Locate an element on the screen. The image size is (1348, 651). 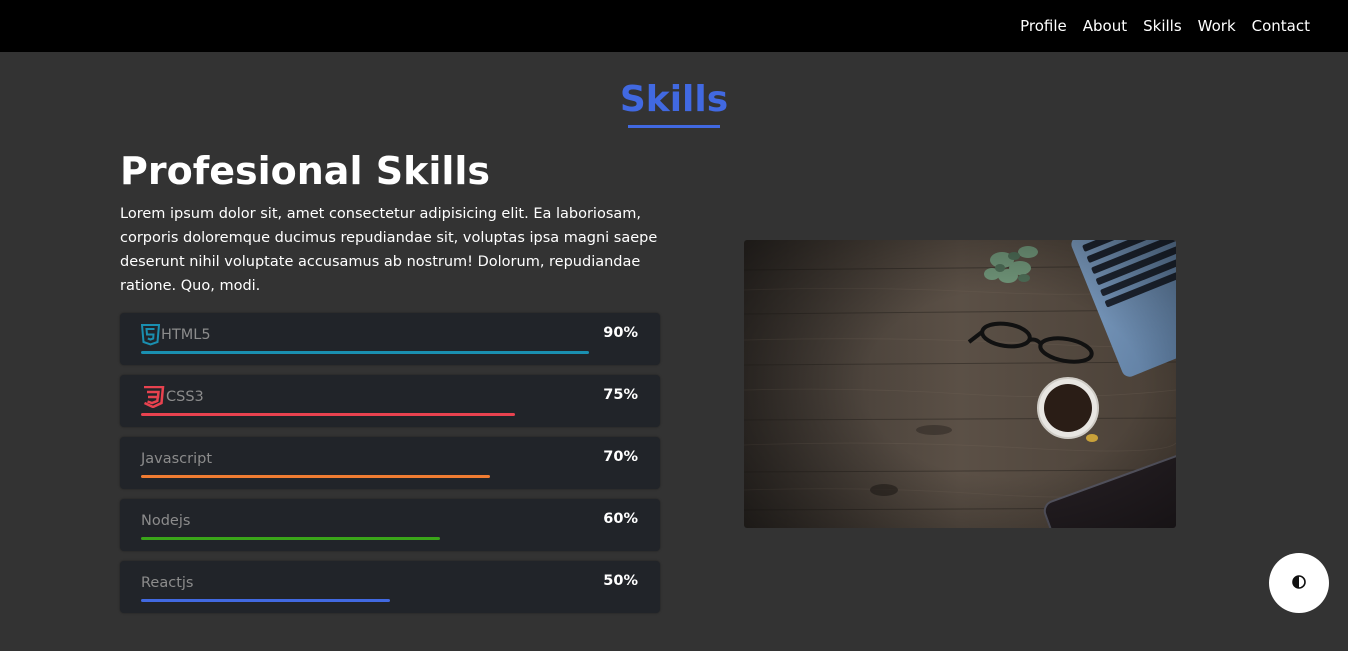
nav-link-work: Work is located at coordinates (1217, 26).